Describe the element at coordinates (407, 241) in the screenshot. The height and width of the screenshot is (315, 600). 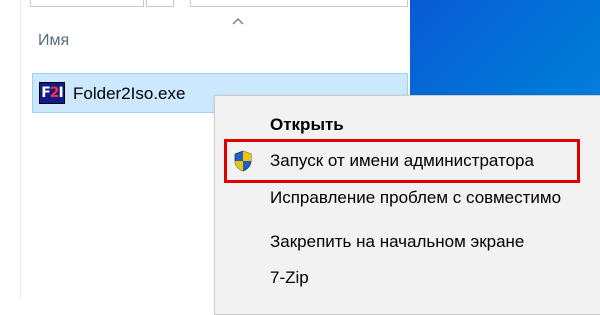
I see `menu-item-pin-to-start: Закрепить на начальном экране` at that location.